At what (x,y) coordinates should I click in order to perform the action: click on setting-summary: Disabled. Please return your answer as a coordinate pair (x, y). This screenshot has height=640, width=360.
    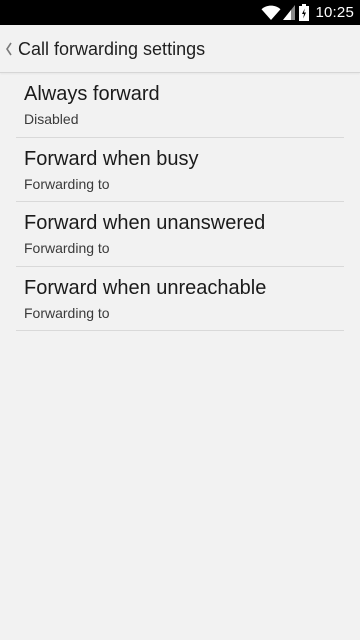
    Looking at the image, I should click on (51, 119).